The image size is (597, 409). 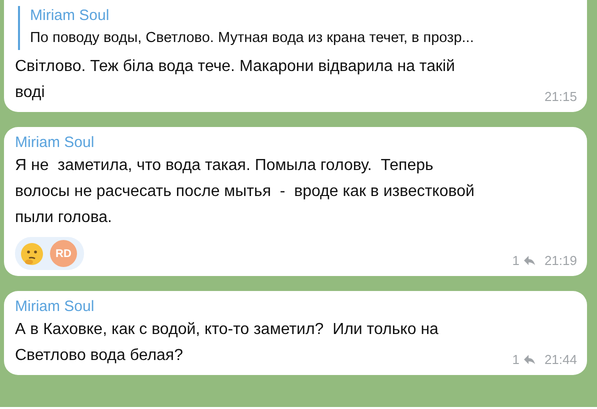 I want to click on user-avatar: RD, so click(x=63, y=253).